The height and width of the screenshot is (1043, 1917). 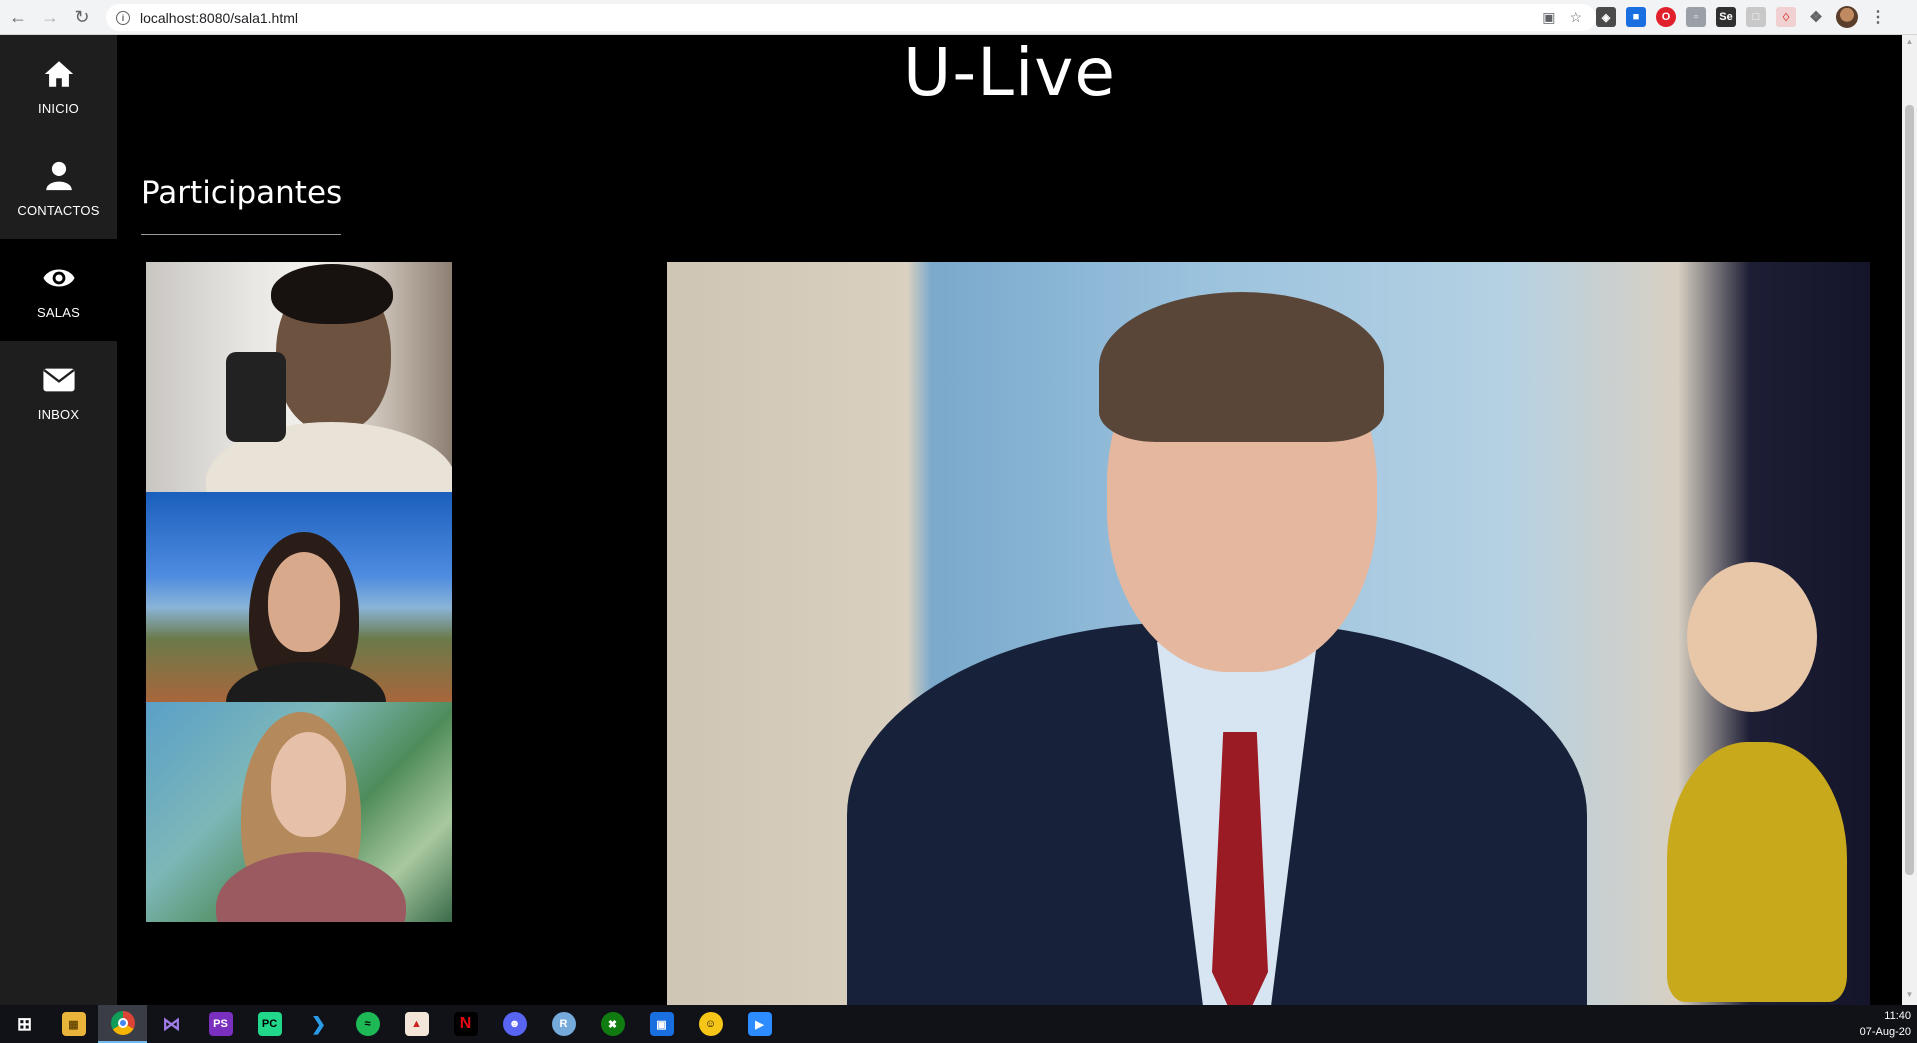 I want to click on clock-time: 11:40, so click(x=1897, y=1016).